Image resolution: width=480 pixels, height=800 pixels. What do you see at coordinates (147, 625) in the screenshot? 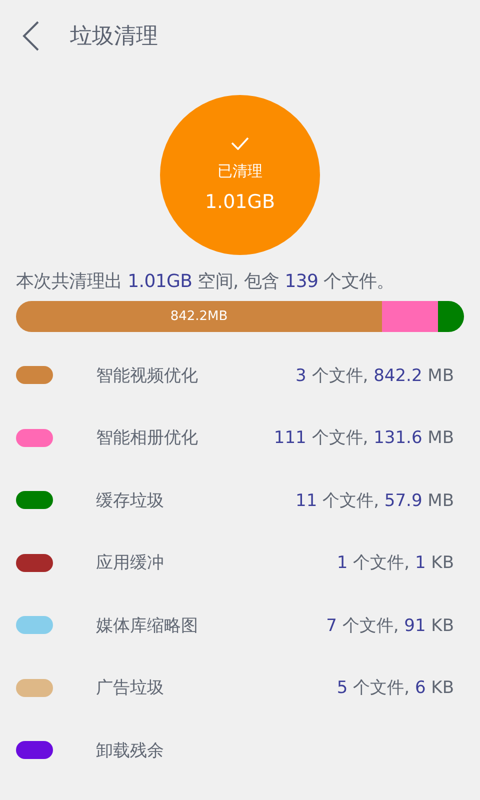
I see `category-name: 媒体库缩略图` at bounding box center [147, 625].